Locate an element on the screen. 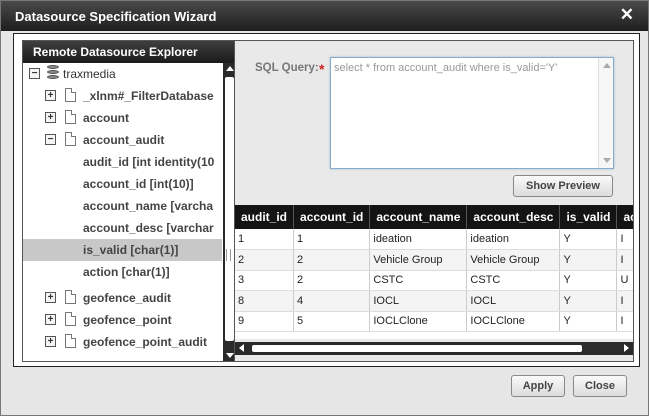 The image size is (649, 416). tree-node-table: + geofence_point_audit is located at coordinates (122, 342).